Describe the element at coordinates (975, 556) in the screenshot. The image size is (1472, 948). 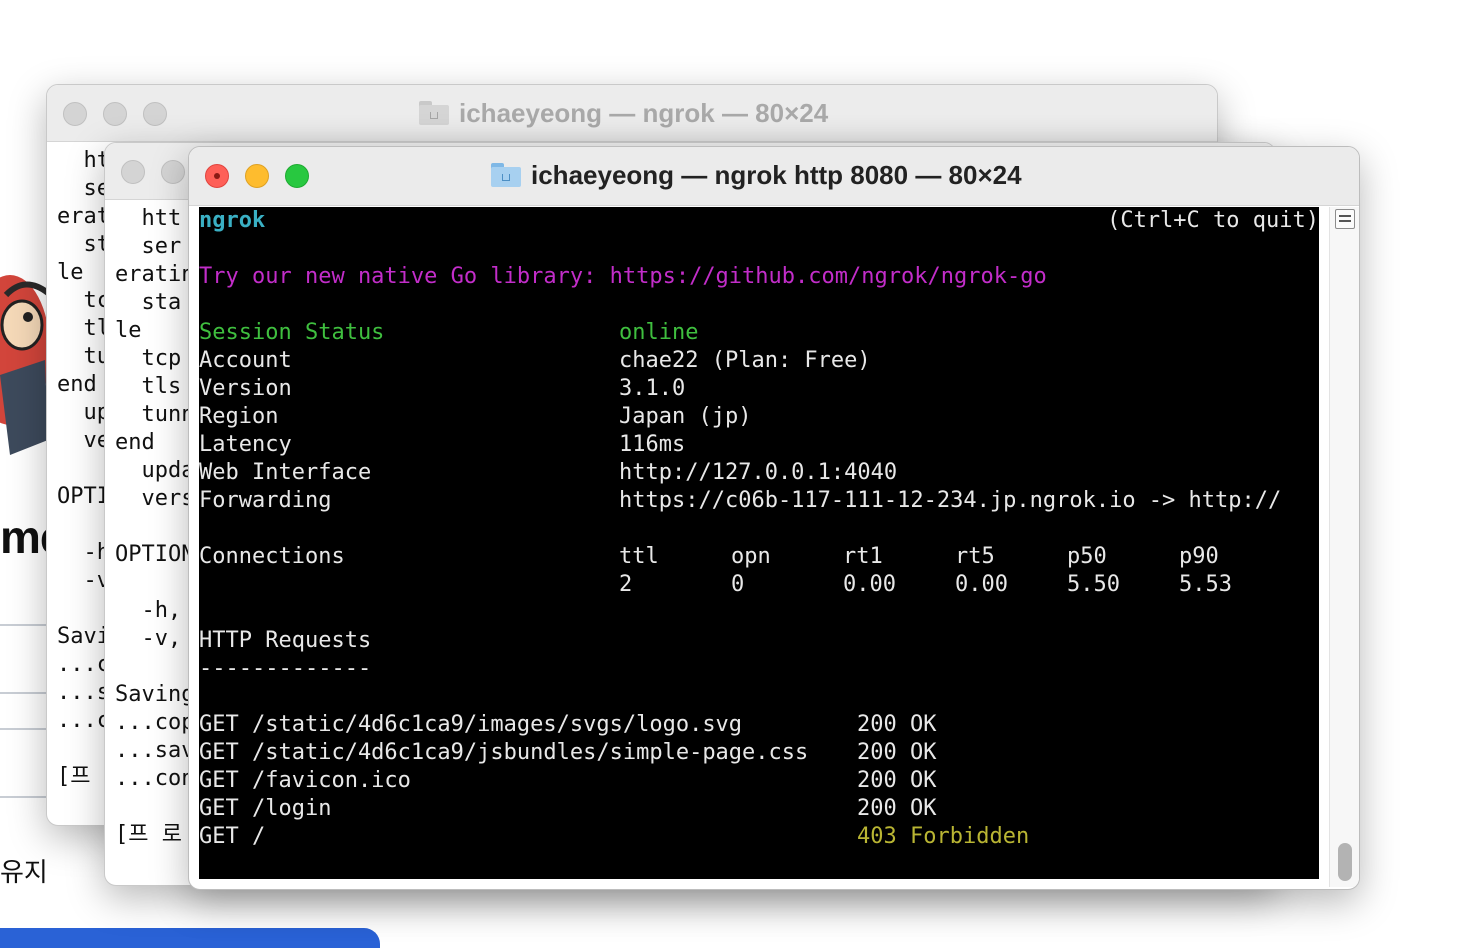
I see `connections-header: rt5` at that location.